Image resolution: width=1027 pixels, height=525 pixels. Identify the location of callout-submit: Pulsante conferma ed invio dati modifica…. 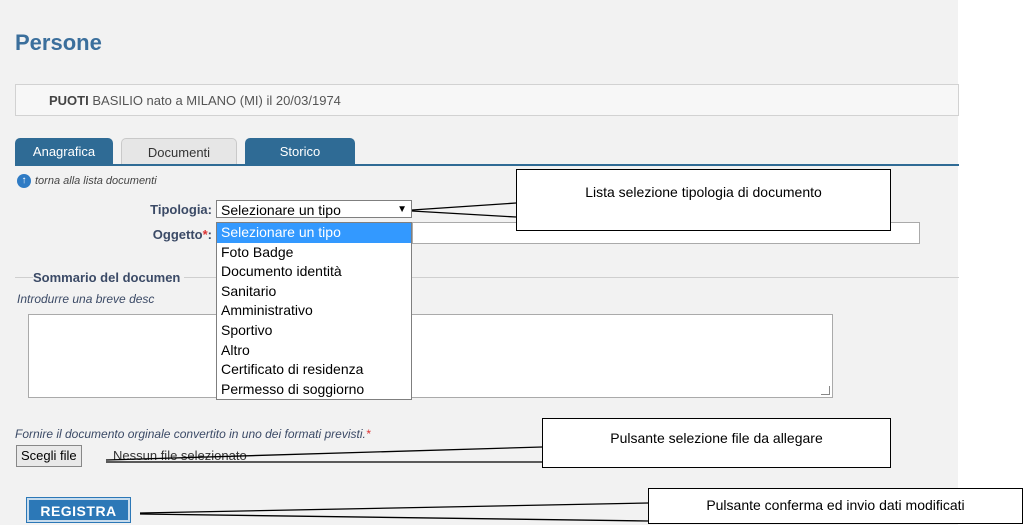
(835, 506).